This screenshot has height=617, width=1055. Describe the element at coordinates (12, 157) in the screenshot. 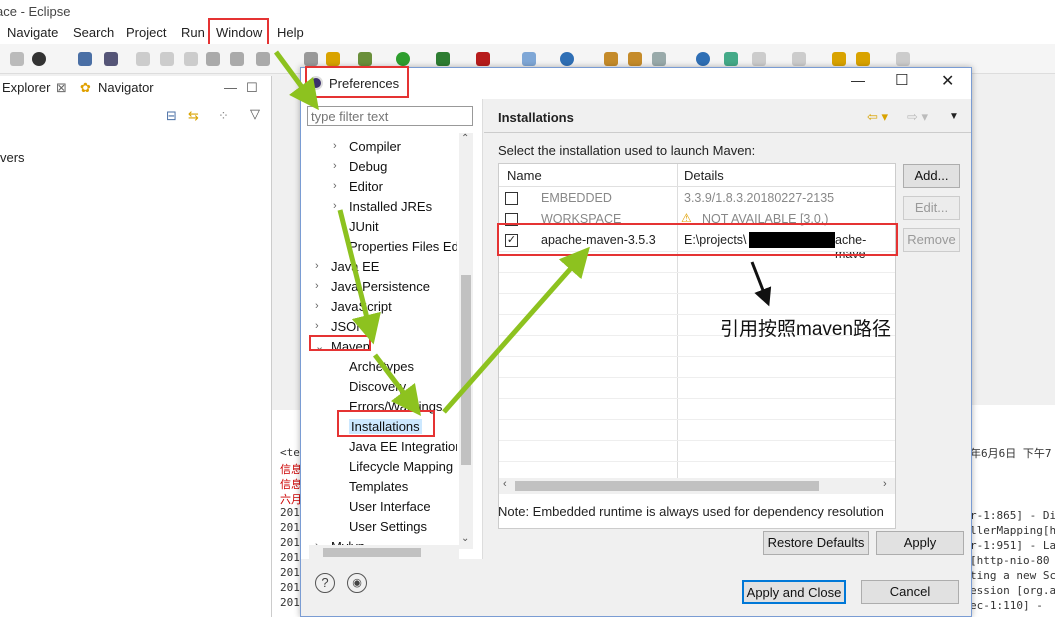

I see `tree-item: vers` at that location.